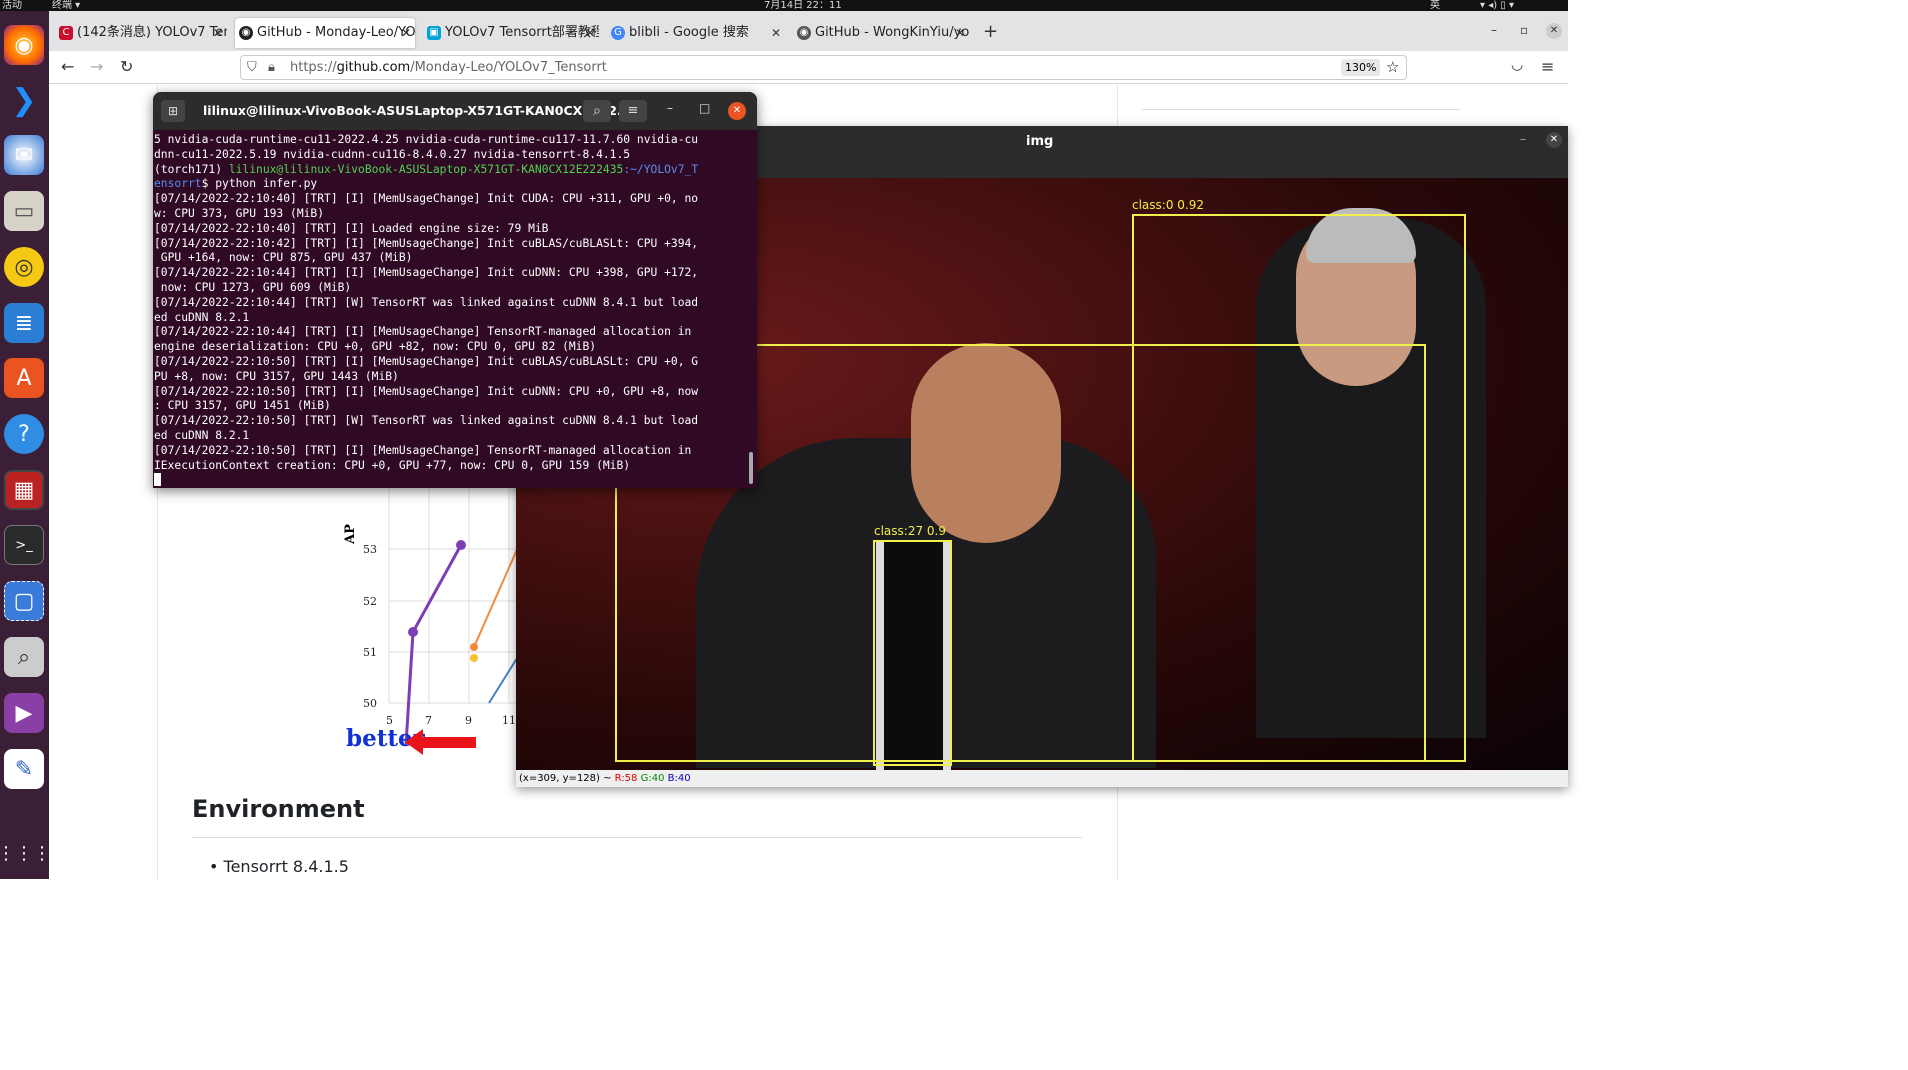  I want to click on screen-icon: ▦, so click(24, 490).